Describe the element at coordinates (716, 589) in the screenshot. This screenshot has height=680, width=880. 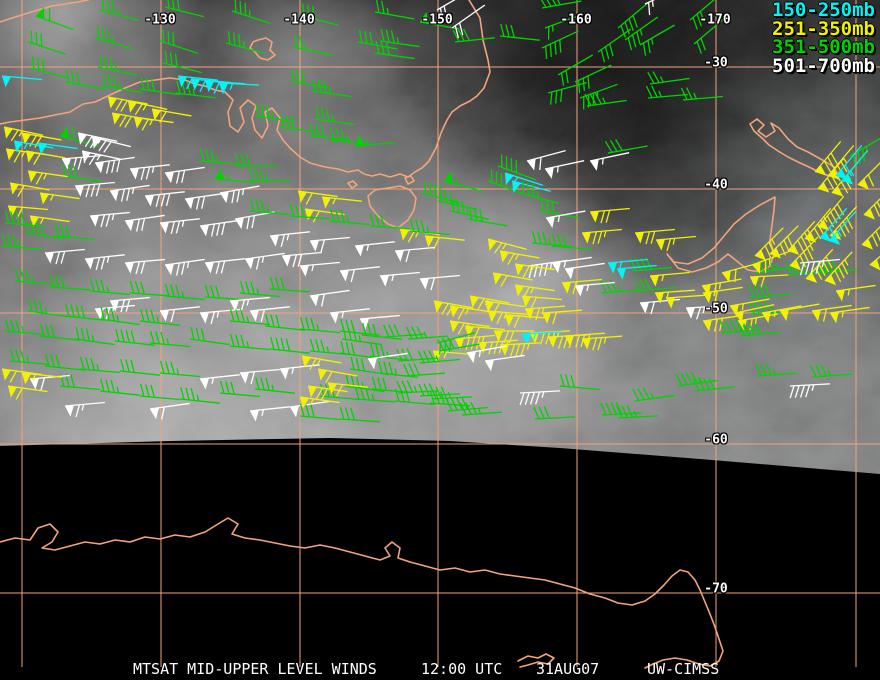
I see `latitude-label: -70` at that location.